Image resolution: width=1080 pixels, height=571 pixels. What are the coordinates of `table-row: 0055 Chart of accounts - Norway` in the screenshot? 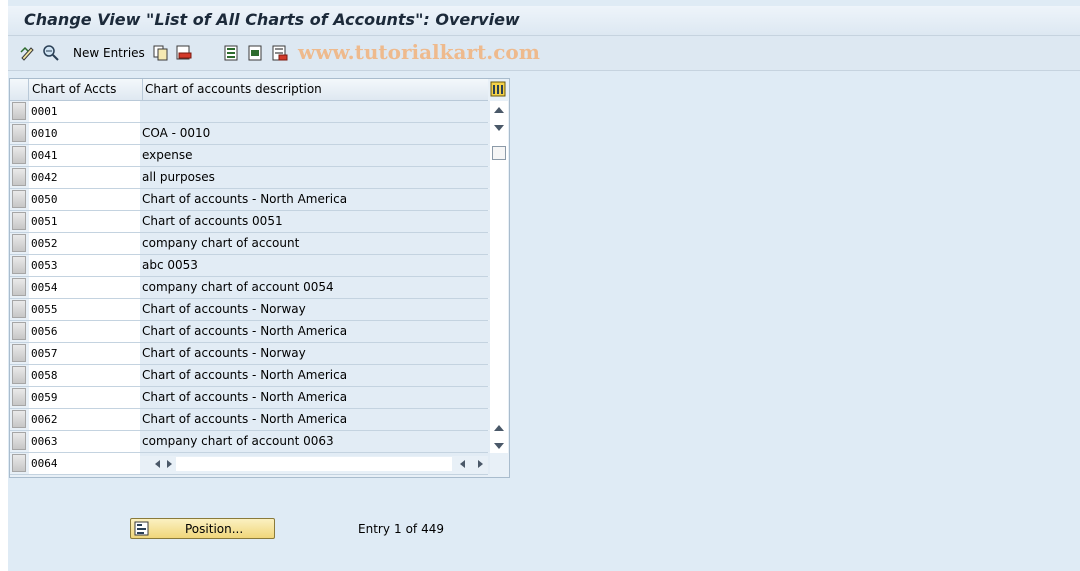 It's located at (250, 310).